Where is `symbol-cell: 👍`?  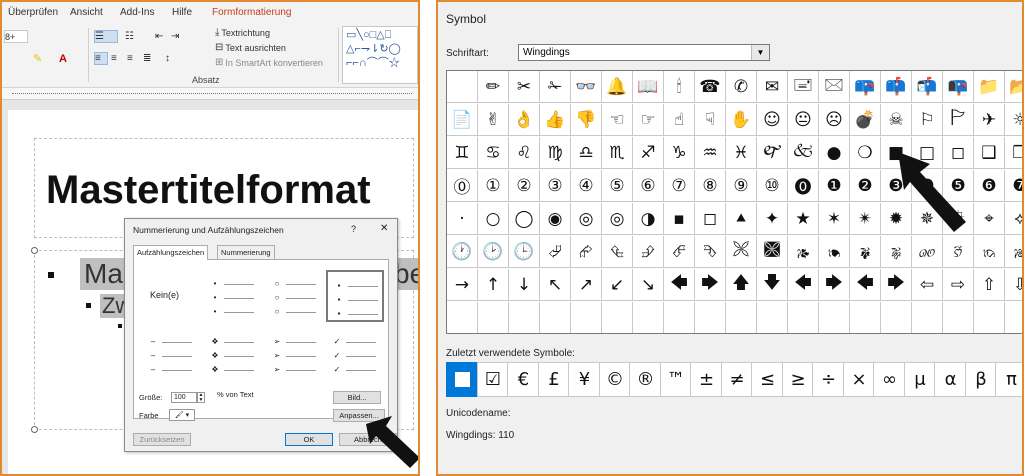 symbol-cell: 👍 is located at coordinates (555, 120).